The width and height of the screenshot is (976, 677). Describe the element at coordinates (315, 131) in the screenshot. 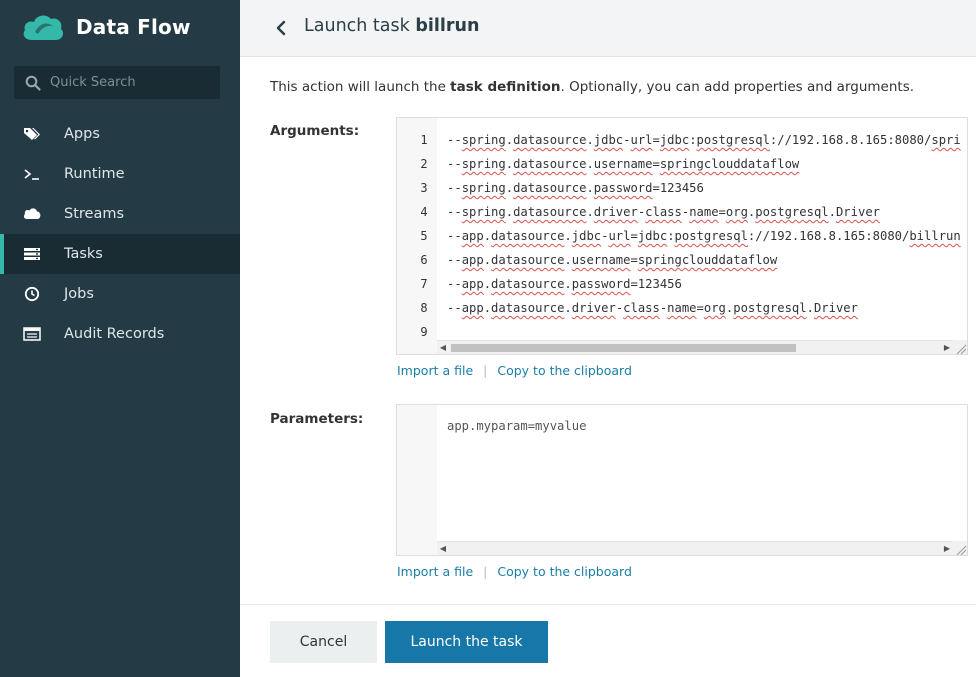

I see `arguments-label: Arguments:` at that location.